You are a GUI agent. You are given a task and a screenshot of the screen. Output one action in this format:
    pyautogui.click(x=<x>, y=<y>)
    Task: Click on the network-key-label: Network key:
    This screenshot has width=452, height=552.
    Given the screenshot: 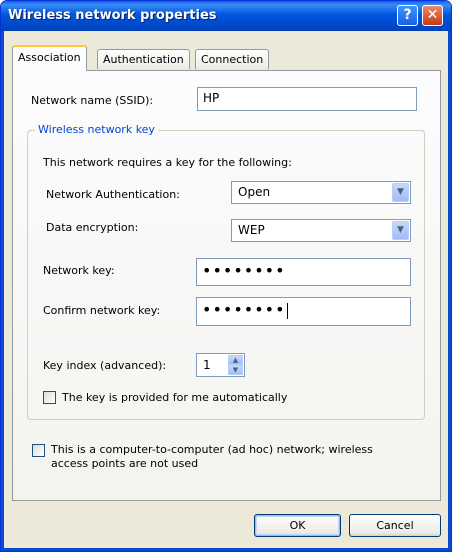 What is the action you would take?
    pyautogui.click(x=79, y=270)
    